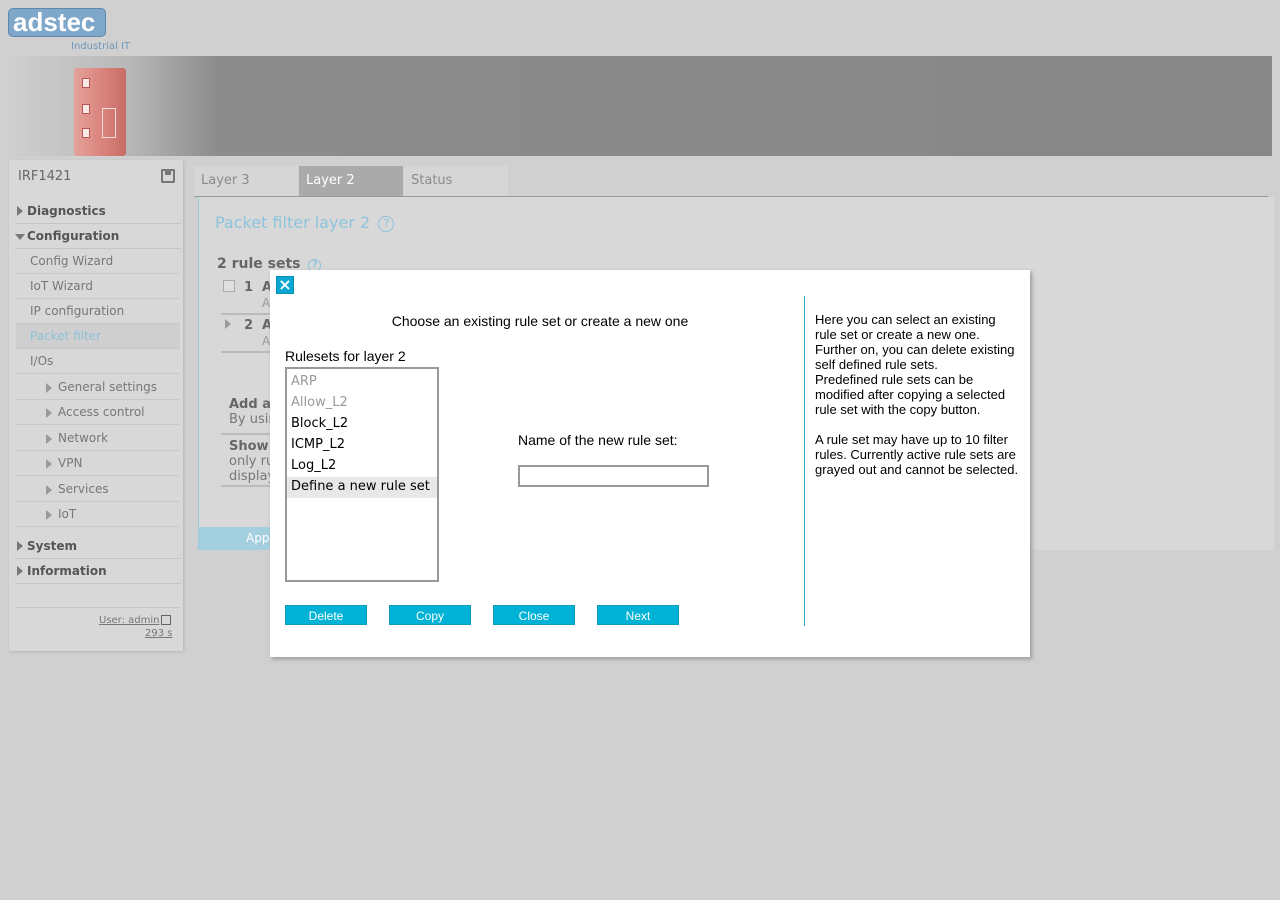 This screenshot has height=900, width=1280. I want to click on apply-button: Appl, so click(239, 538).